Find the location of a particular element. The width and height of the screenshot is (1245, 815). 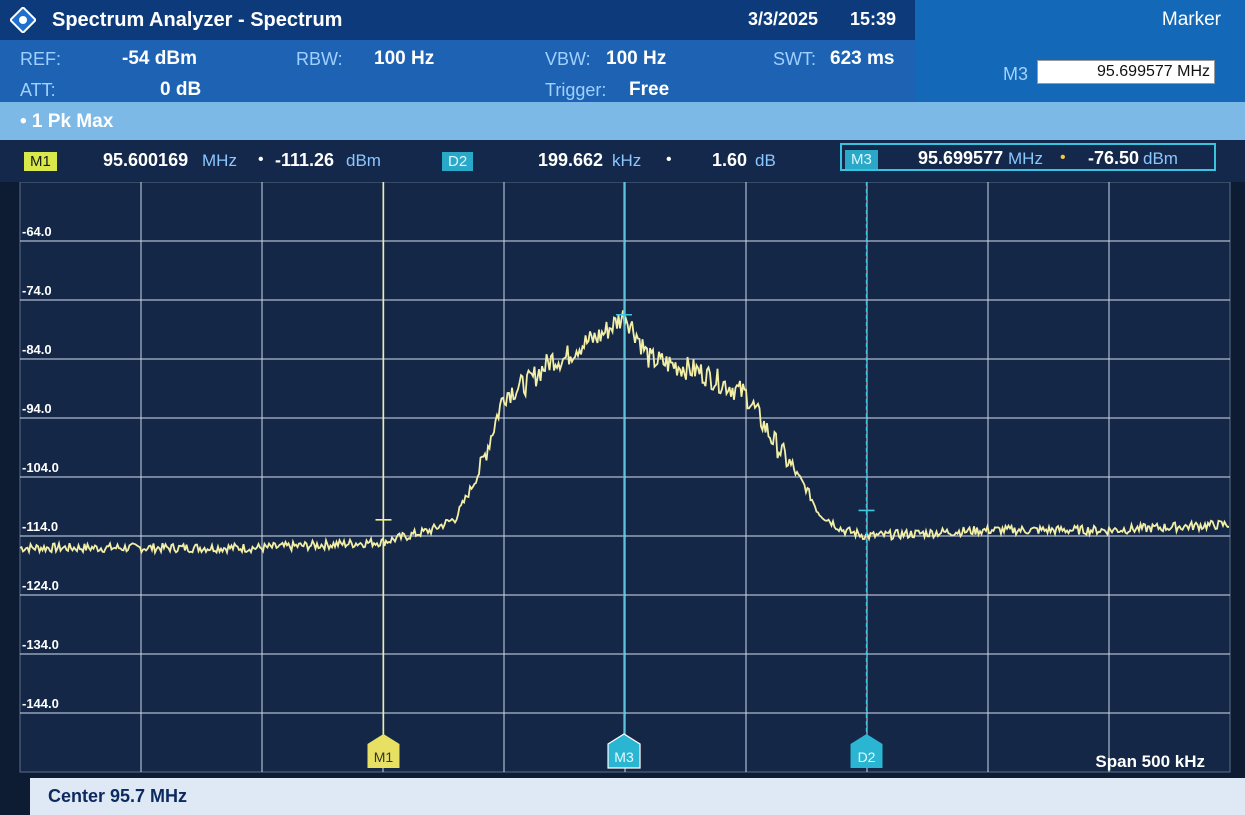

footer-bar: Center 95.7 MHz is located at coordinates (637, 796).